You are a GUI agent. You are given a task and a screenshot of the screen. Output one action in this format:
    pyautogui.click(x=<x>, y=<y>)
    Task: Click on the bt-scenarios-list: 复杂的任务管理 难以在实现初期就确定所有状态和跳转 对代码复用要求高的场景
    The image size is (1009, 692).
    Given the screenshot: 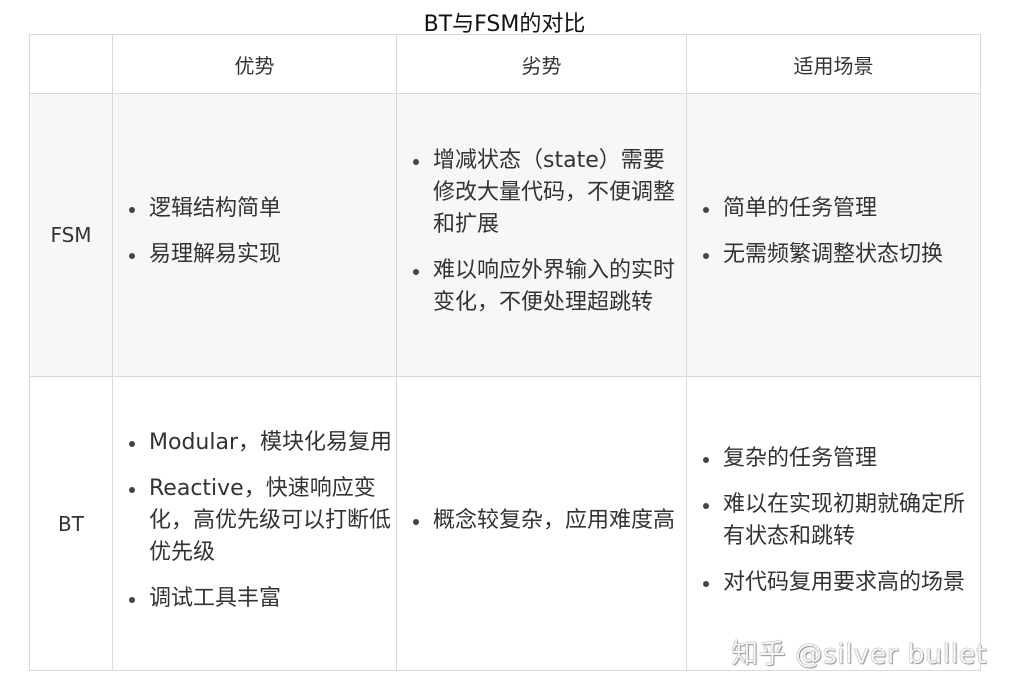 What is the action you would take?
    pyautogui.click(x=833, y=521)
    